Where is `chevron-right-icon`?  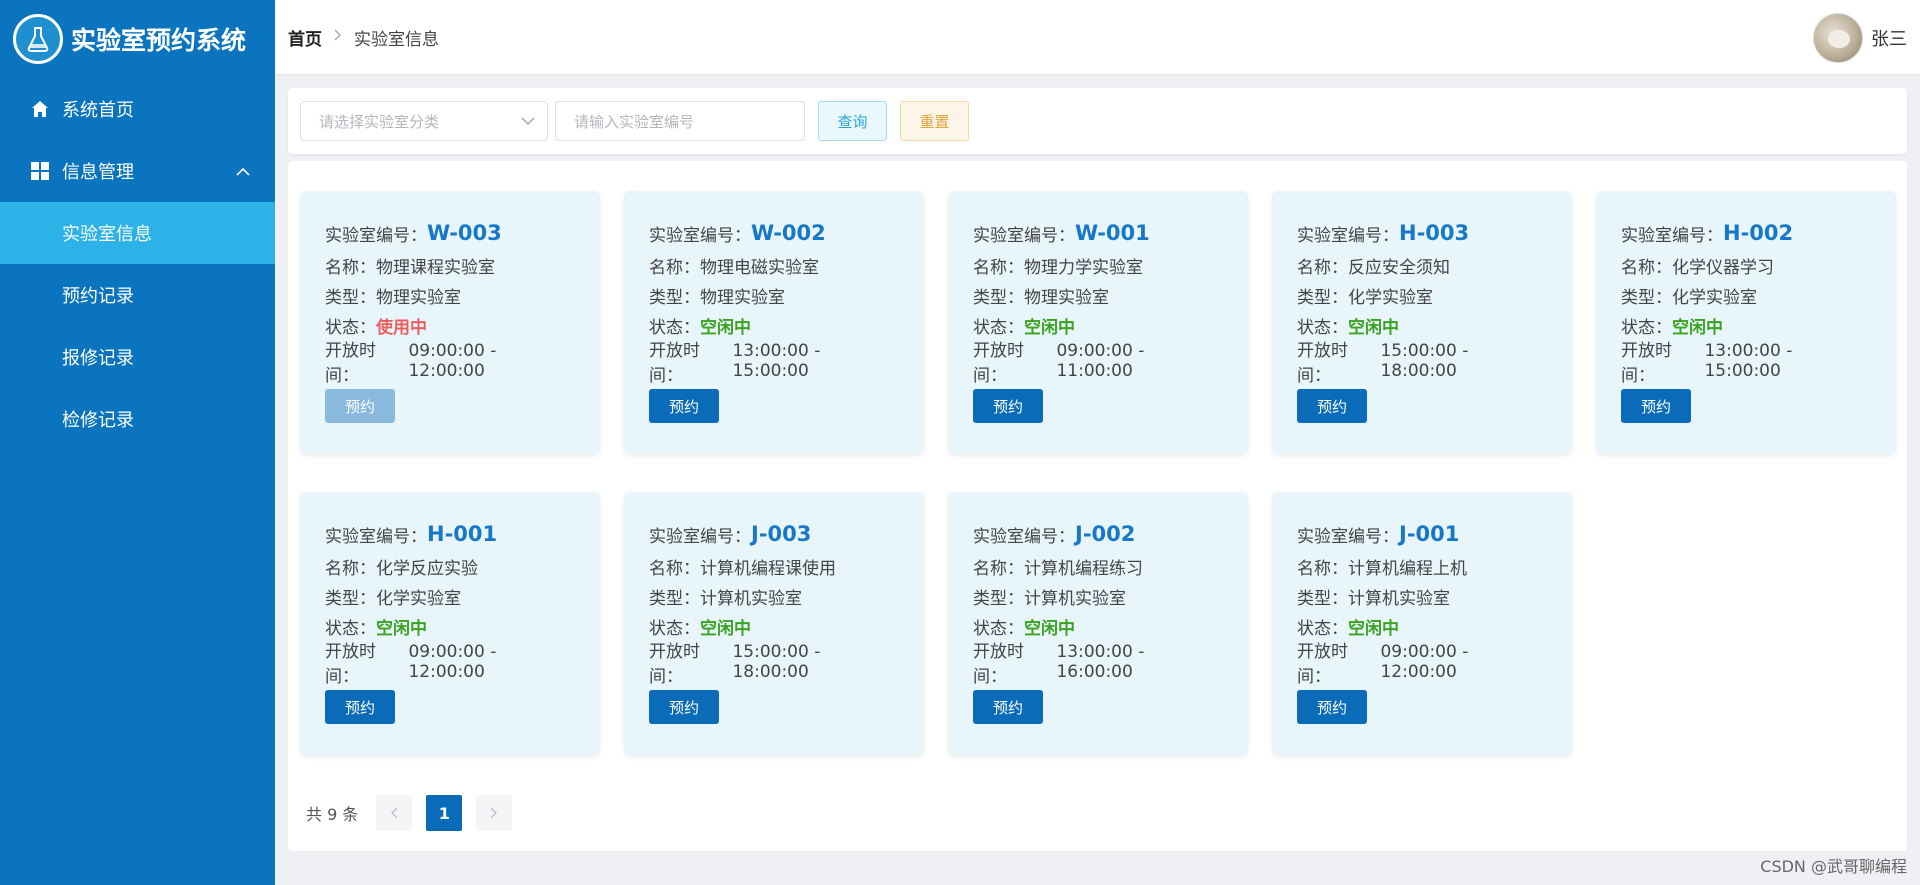
chevron-right-icon is located at coordinates (338, 37).